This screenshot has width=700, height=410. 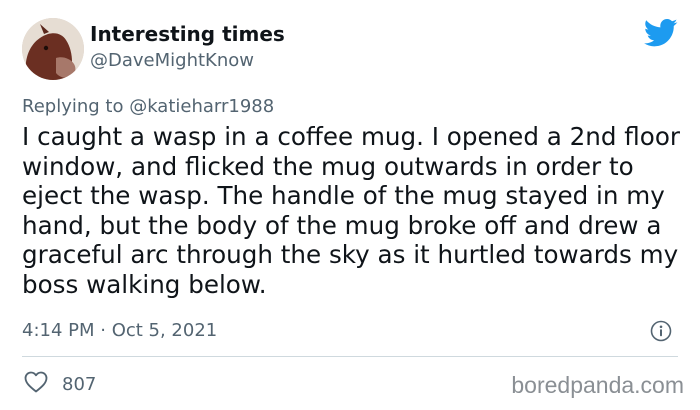 I want to click on info-icon, so click(x=661, y=331).